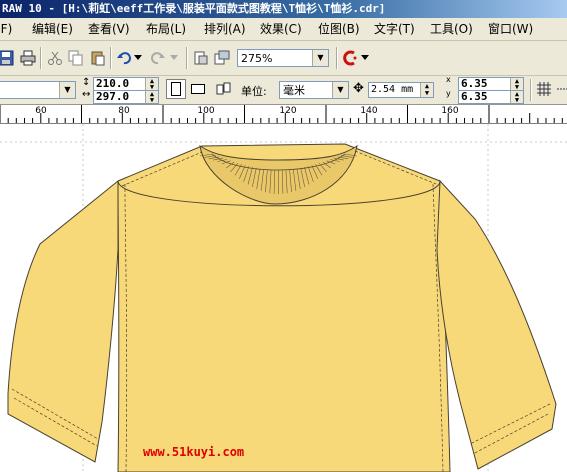  I want to click on ruler-label: 140, so click(369, 111).